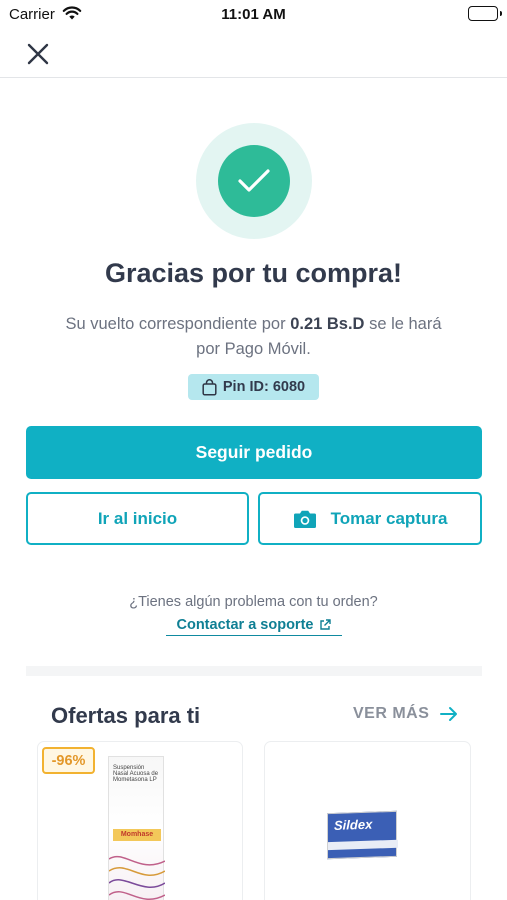  Describe the element at coordinates (253, 273) in the screenshot. I see `page-title: Gracias por tu compra!` at that location.